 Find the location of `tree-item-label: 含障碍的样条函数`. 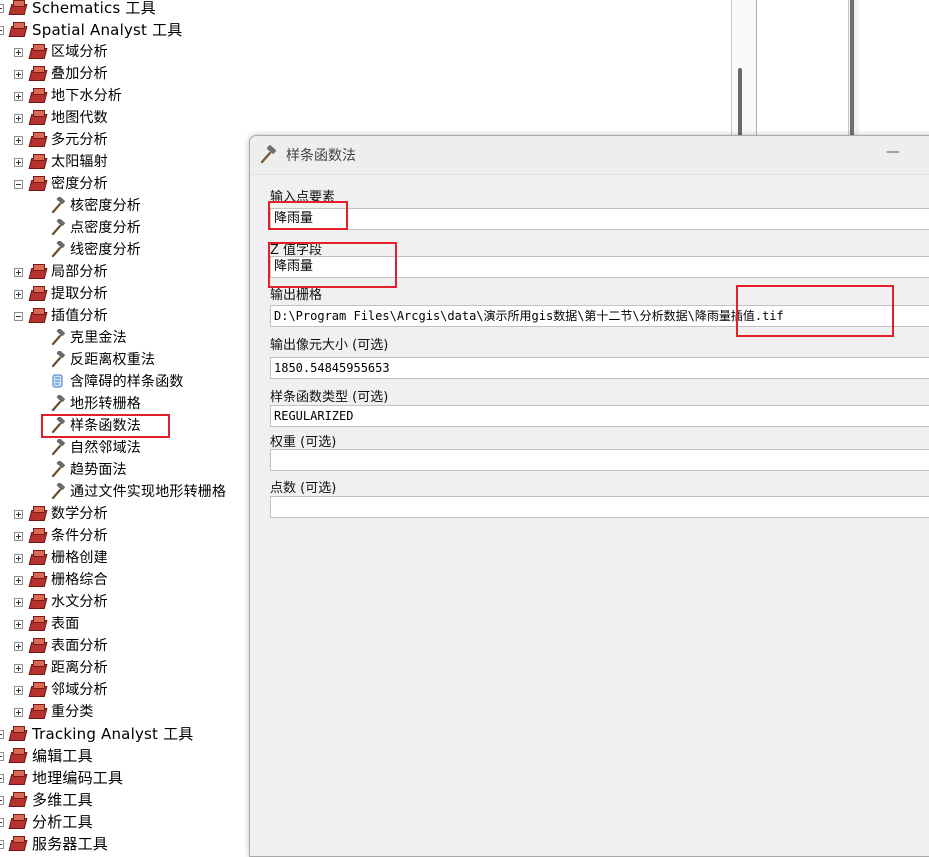

tree-item-label: 含障碍的样条函数 is located at coordinates (127, 382).